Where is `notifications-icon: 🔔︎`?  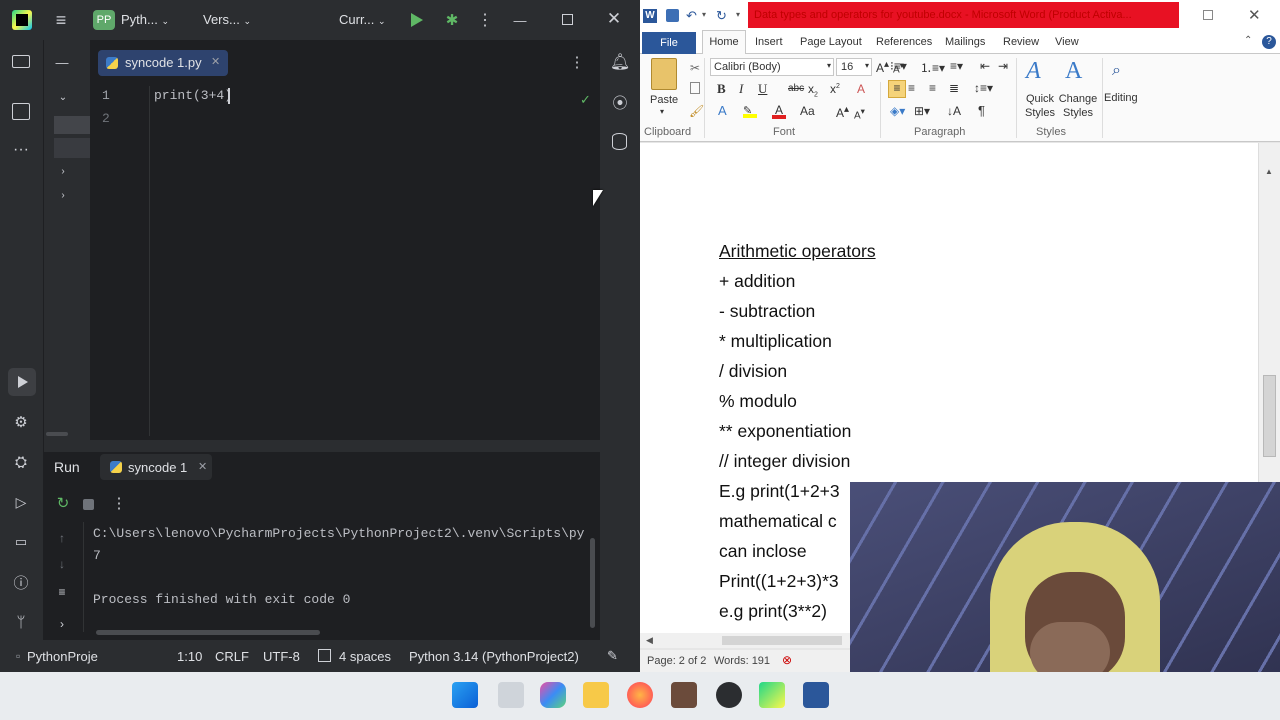
notifications-icon: 🔔︎ is located at coordinates (620, 62).